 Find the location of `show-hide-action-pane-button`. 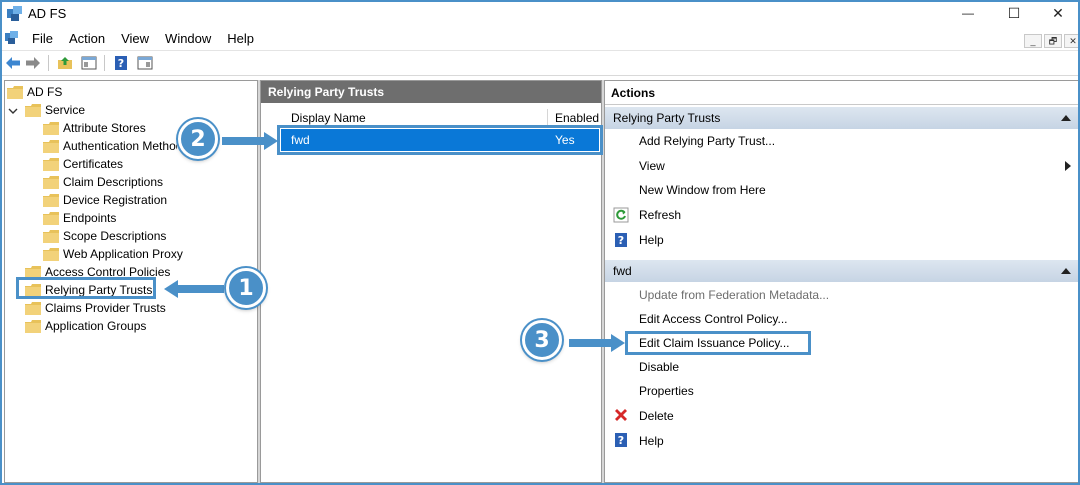

show-hide-action-pane-button is located at coordinates (145, 63).